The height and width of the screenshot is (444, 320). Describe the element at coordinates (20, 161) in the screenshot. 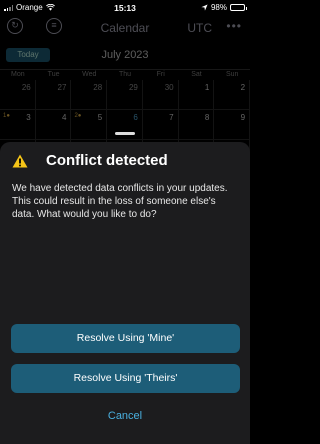

I see `warning-triangle-icon` at that location.